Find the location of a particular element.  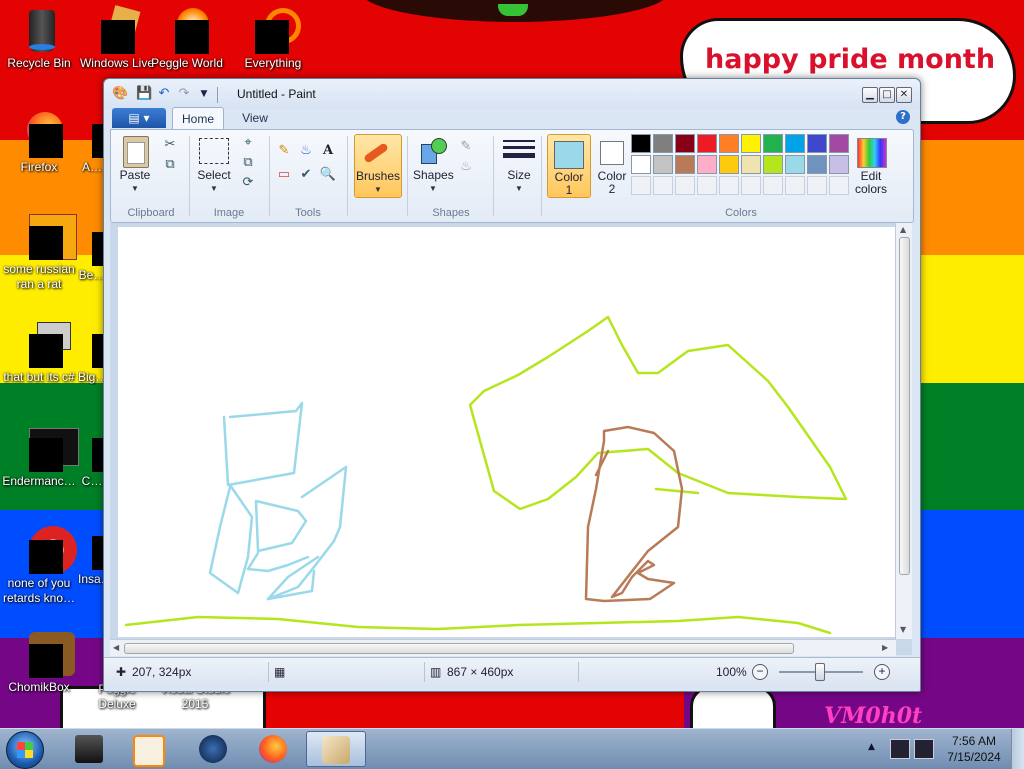

desktop-icon-some-russian-ran-a-rat: some russian ran a rat is located at coordinates (39, 252).